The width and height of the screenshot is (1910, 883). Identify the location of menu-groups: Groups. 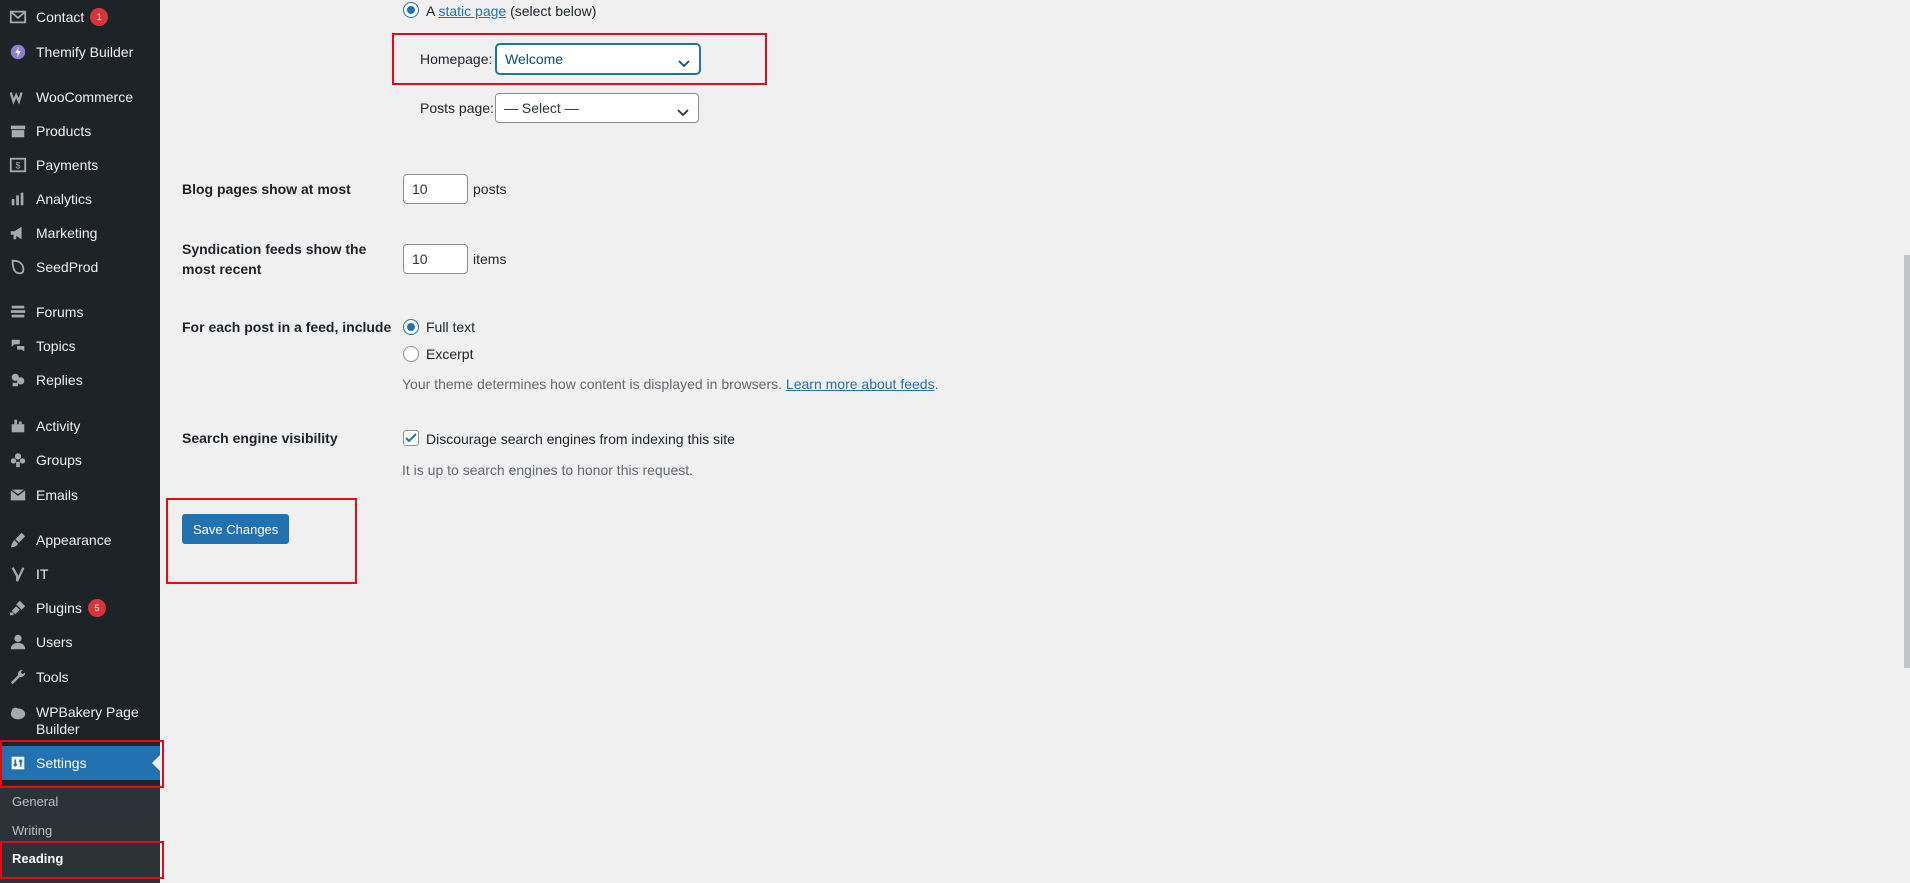
(80, 460).